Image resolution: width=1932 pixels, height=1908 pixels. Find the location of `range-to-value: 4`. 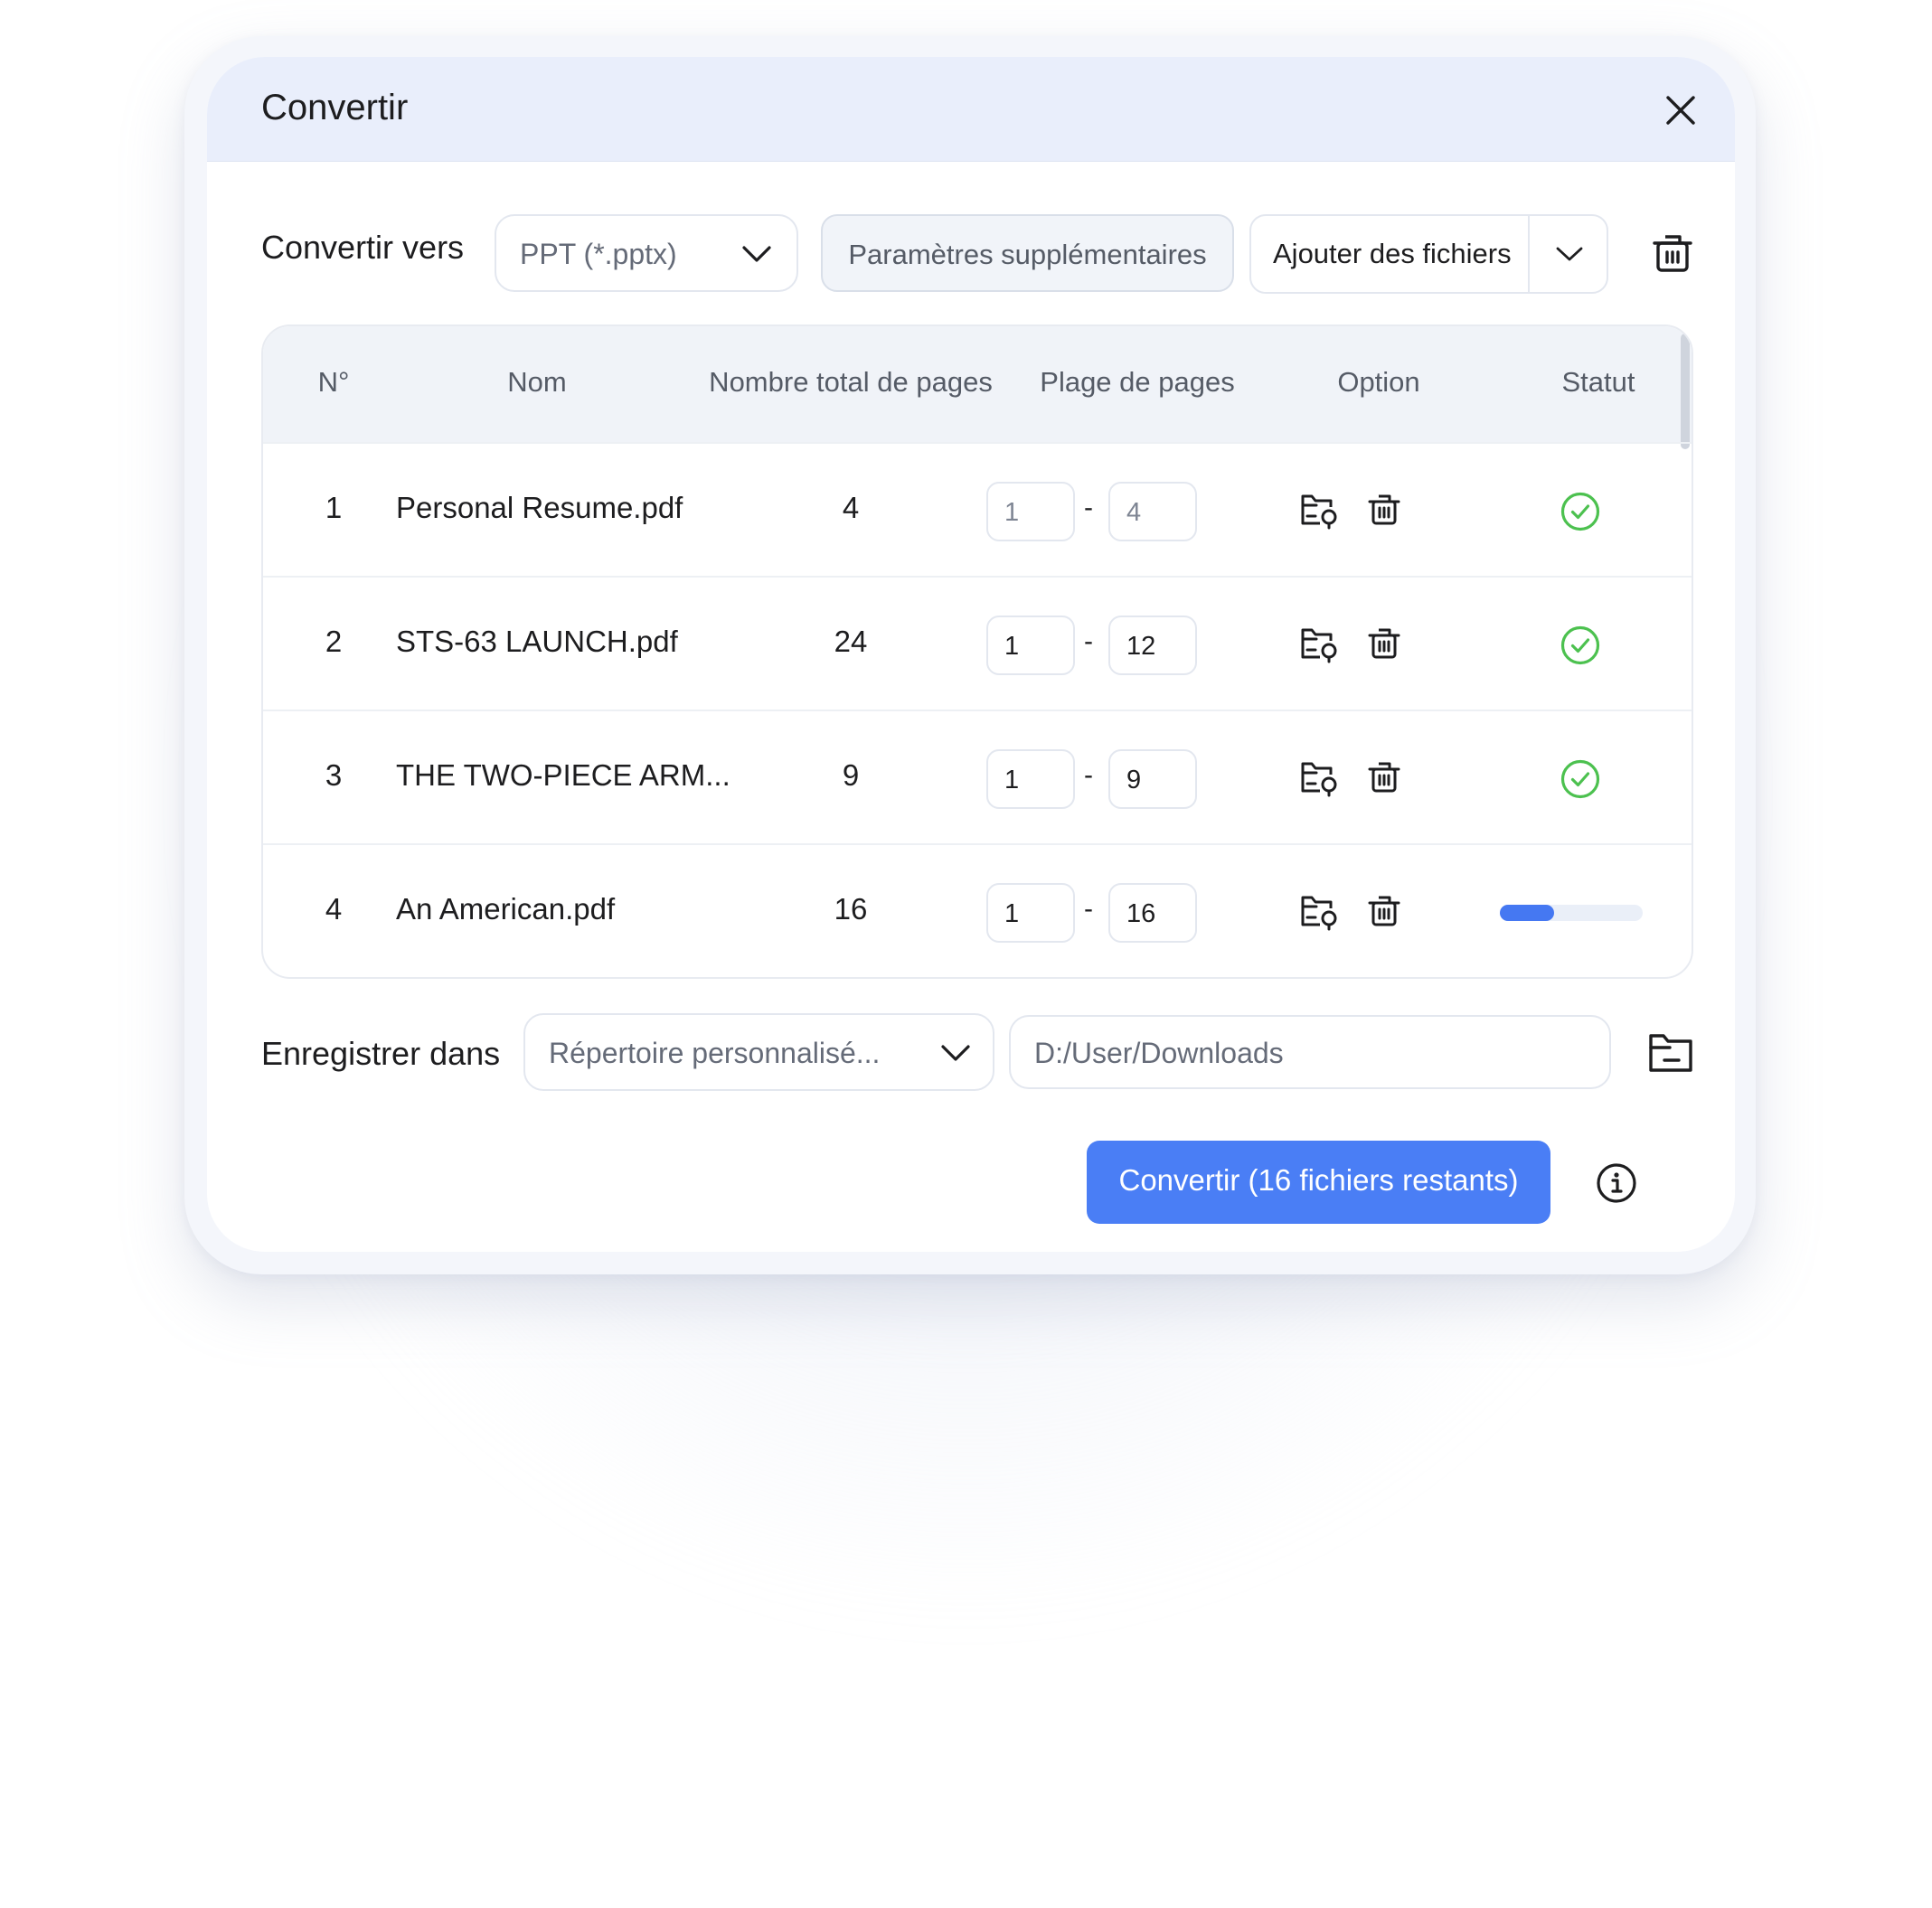

range-to-value: 4 is located at coordinates (1134, 512).